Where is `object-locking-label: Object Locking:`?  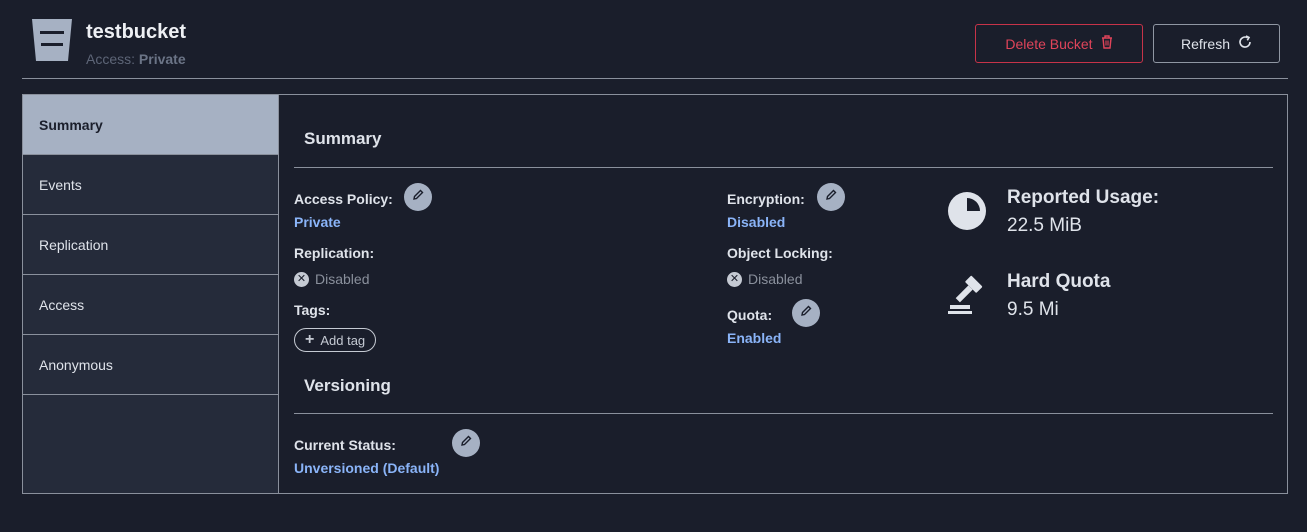
object-locking-label: Object Locking: is located at coordinates (780, 253).